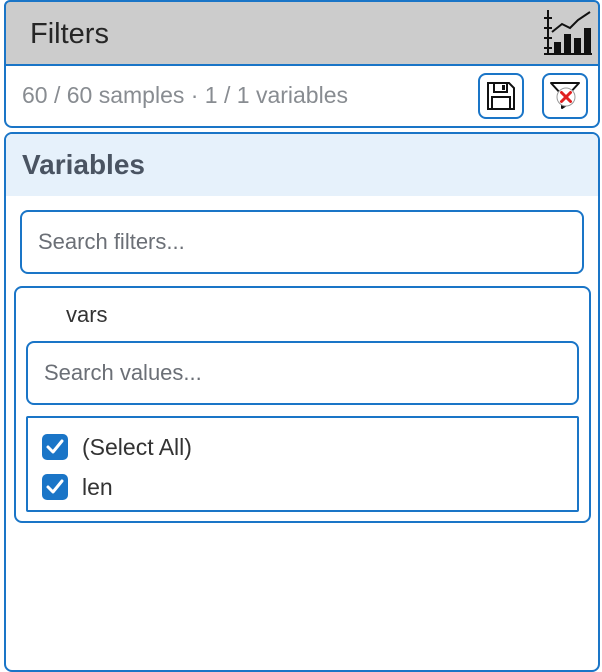 The image size is (602, 672). I want to click on bar-chart-icon, so click(568, 33).